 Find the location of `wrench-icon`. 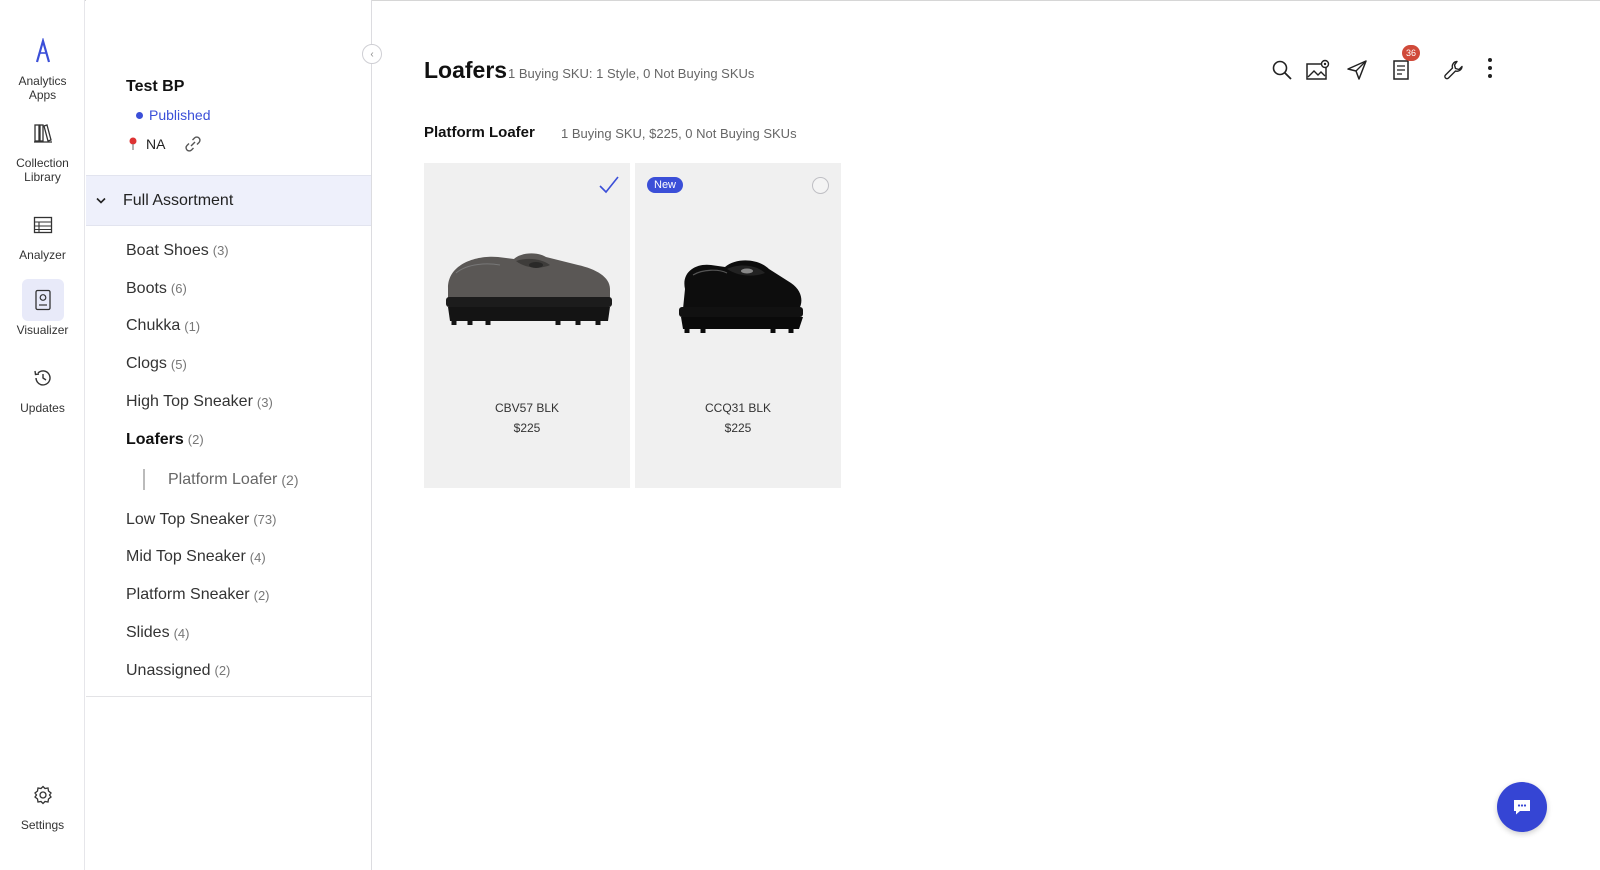

wrench-icon is located at coordinates (1453, 70).